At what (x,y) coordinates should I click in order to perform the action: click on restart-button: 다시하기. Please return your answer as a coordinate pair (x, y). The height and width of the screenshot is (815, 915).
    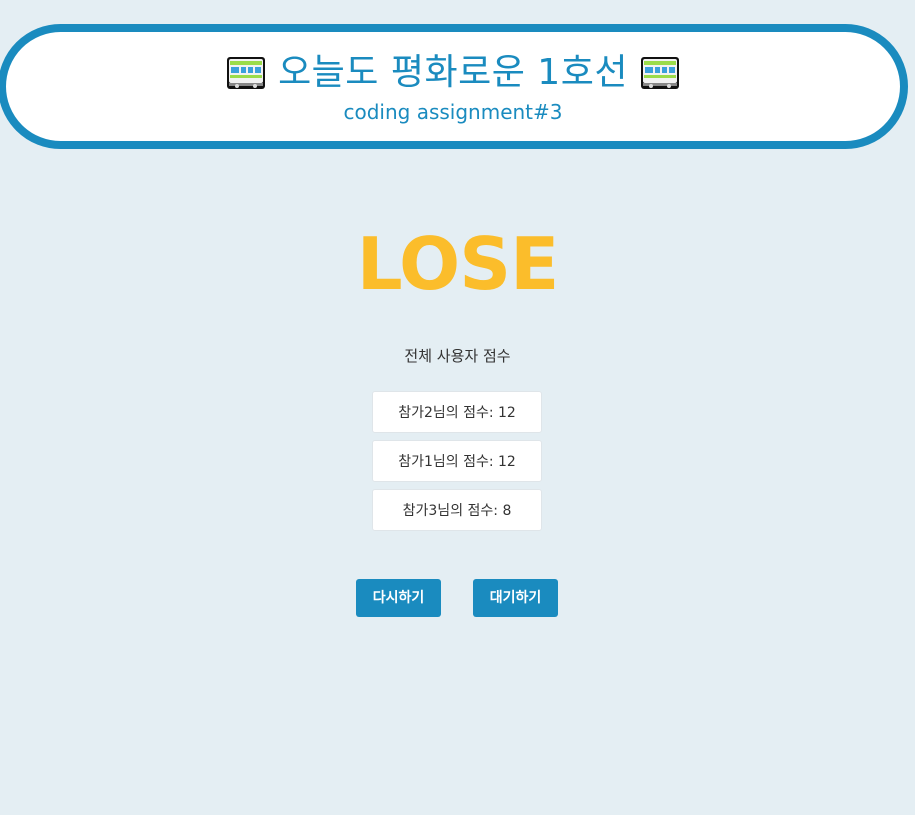
    Looking at the image, I should click on (398, 598).